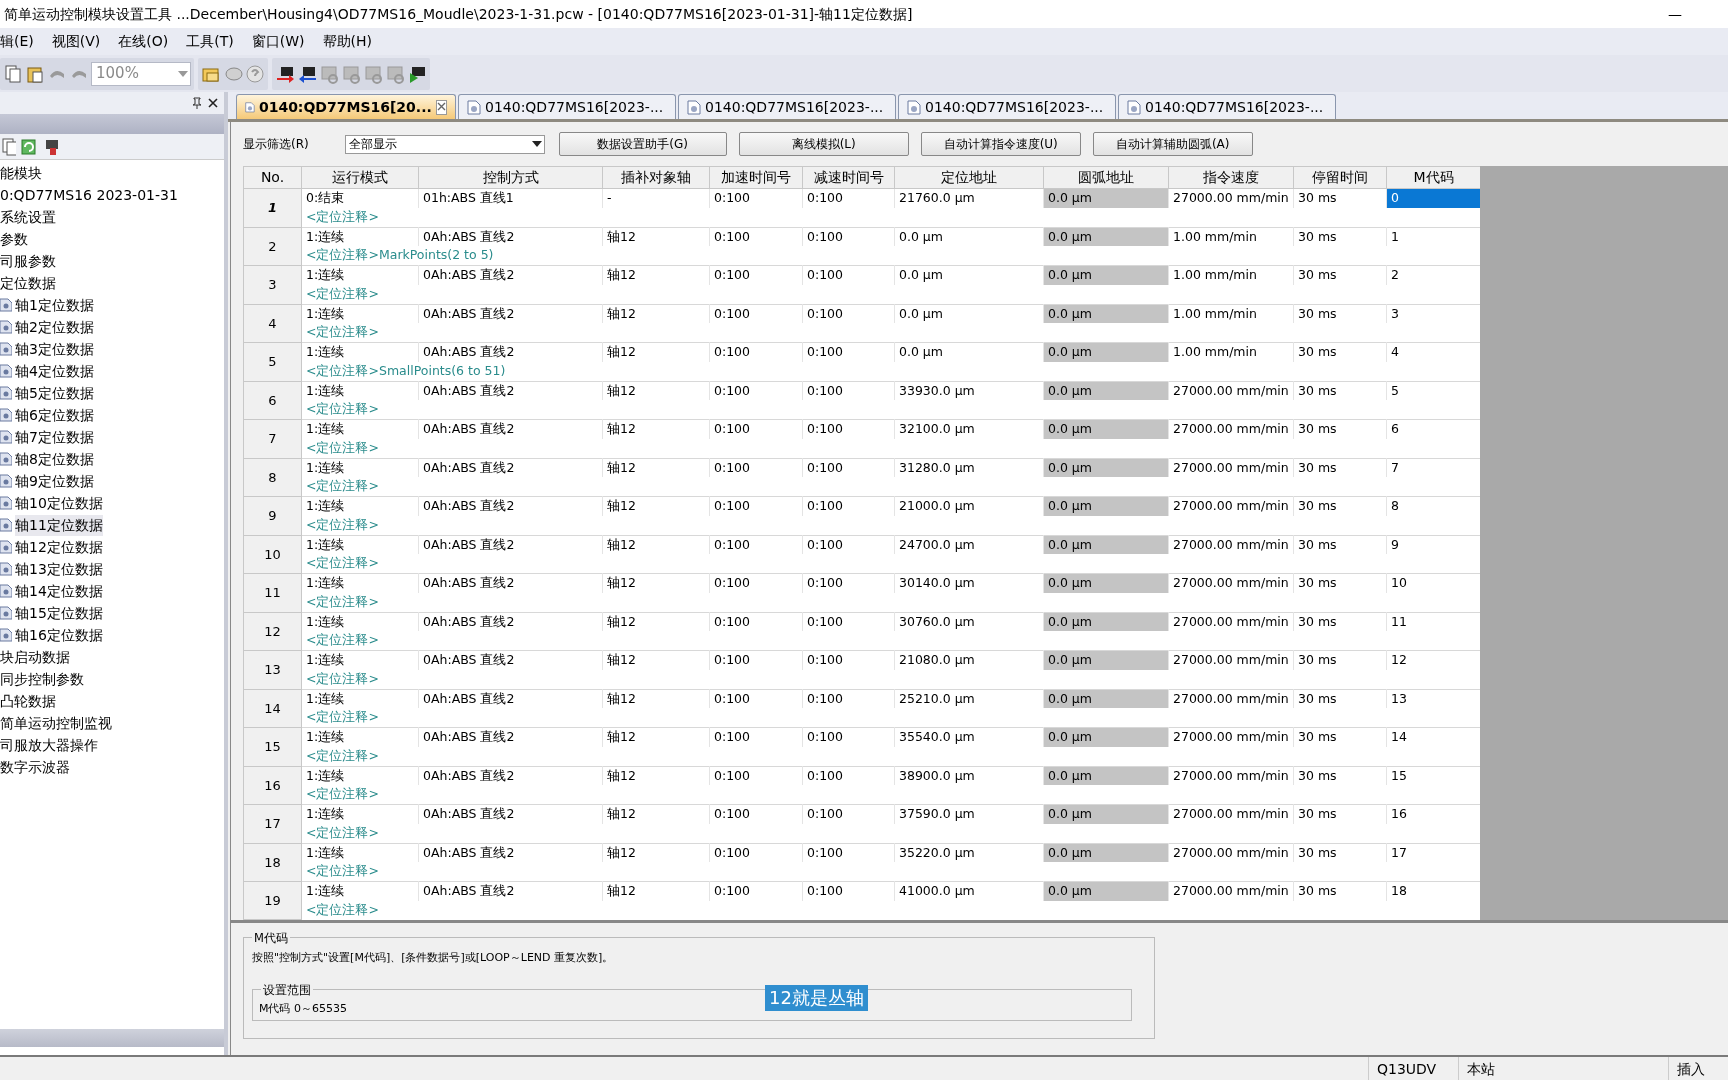 The image size is (1728, 1080). I want to click on toolbar-button: 自动计算指令速度(U), so click(1000, 144).